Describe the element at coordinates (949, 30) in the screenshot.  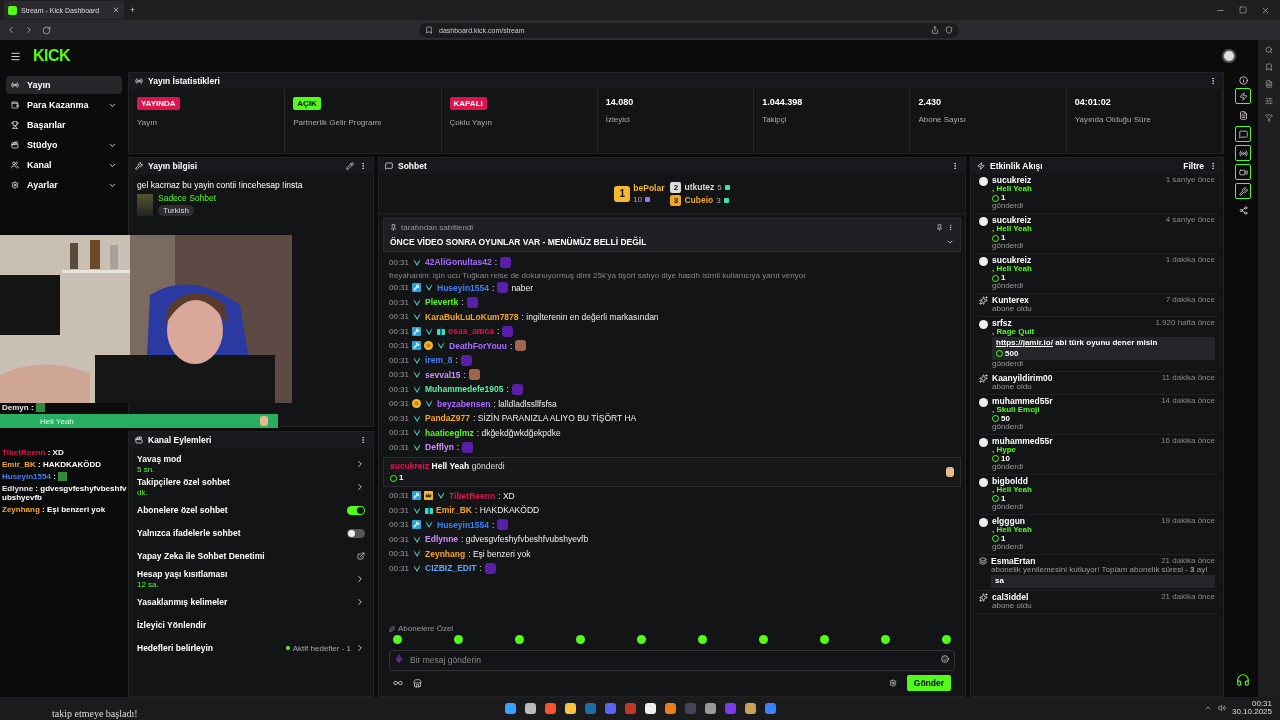
I see `shield-icon` at that location.